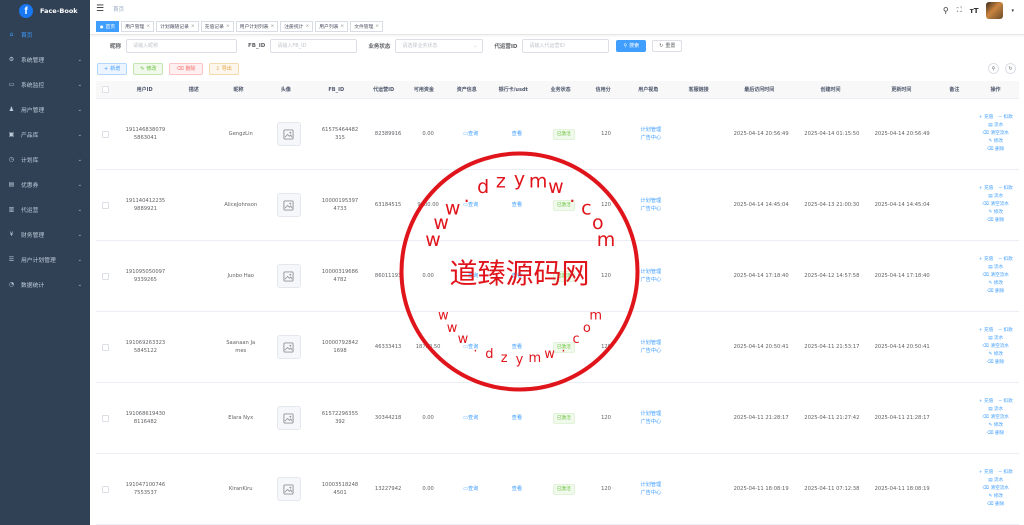 This screenshot has width=1024, height=525. What do you see at coordinates (223, 68) in the screenshot?
I see `export-button: ⇩ 导出` at bounding box center [223, 68].